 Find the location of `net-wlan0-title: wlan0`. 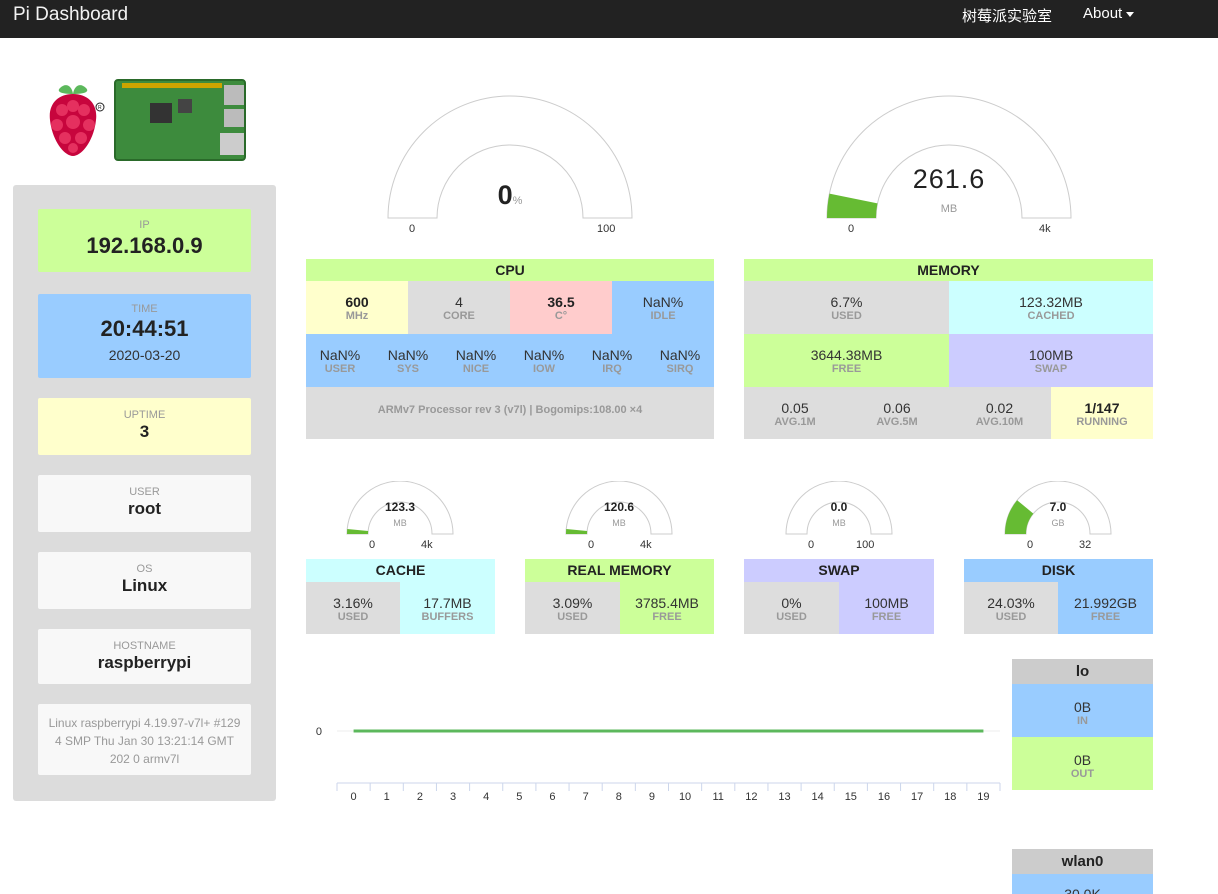

net-wlan0-title: wlan0 is located at coordinates (1082, 861).